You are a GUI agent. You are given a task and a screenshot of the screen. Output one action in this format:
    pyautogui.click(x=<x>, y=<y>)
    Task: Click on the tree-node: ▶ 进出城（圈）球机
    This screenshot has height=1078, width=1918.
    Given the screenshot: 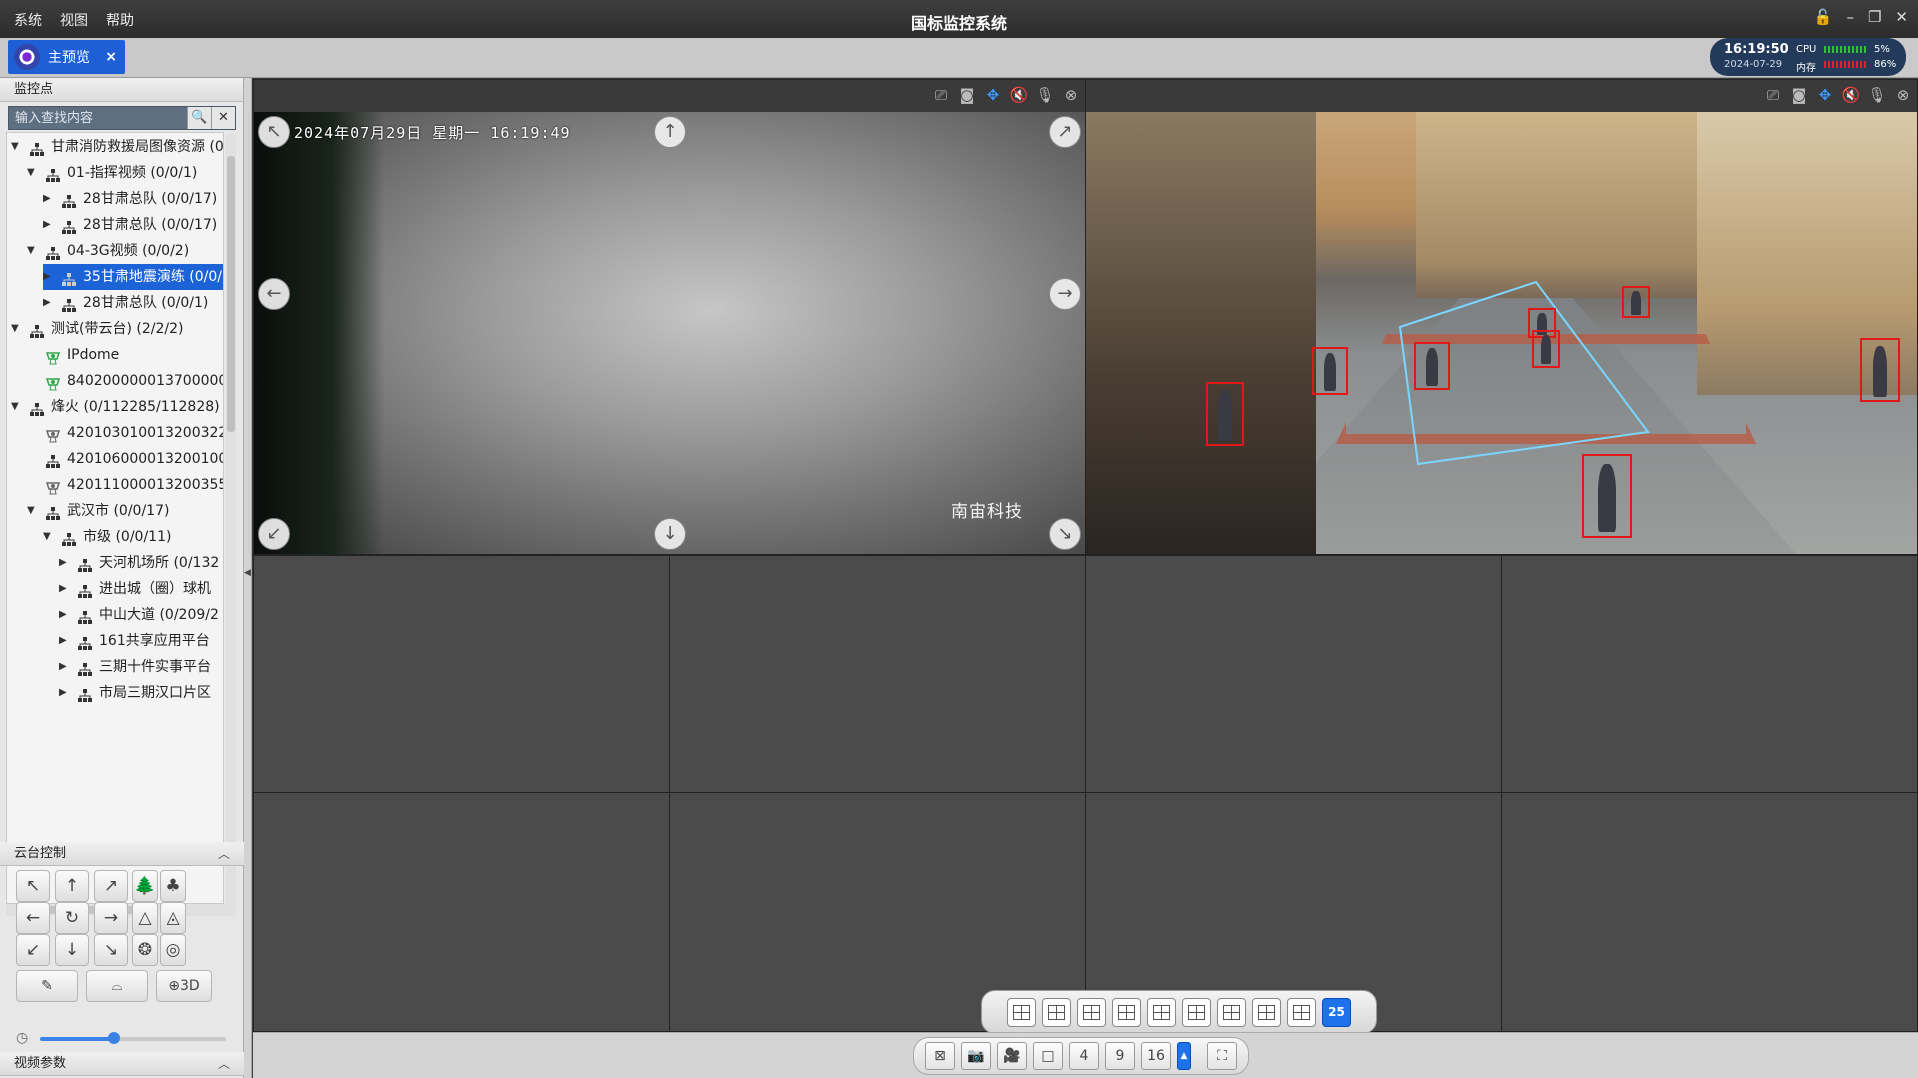 What is the action you would take?
    pyautogui.click(x=135, y=589)
    